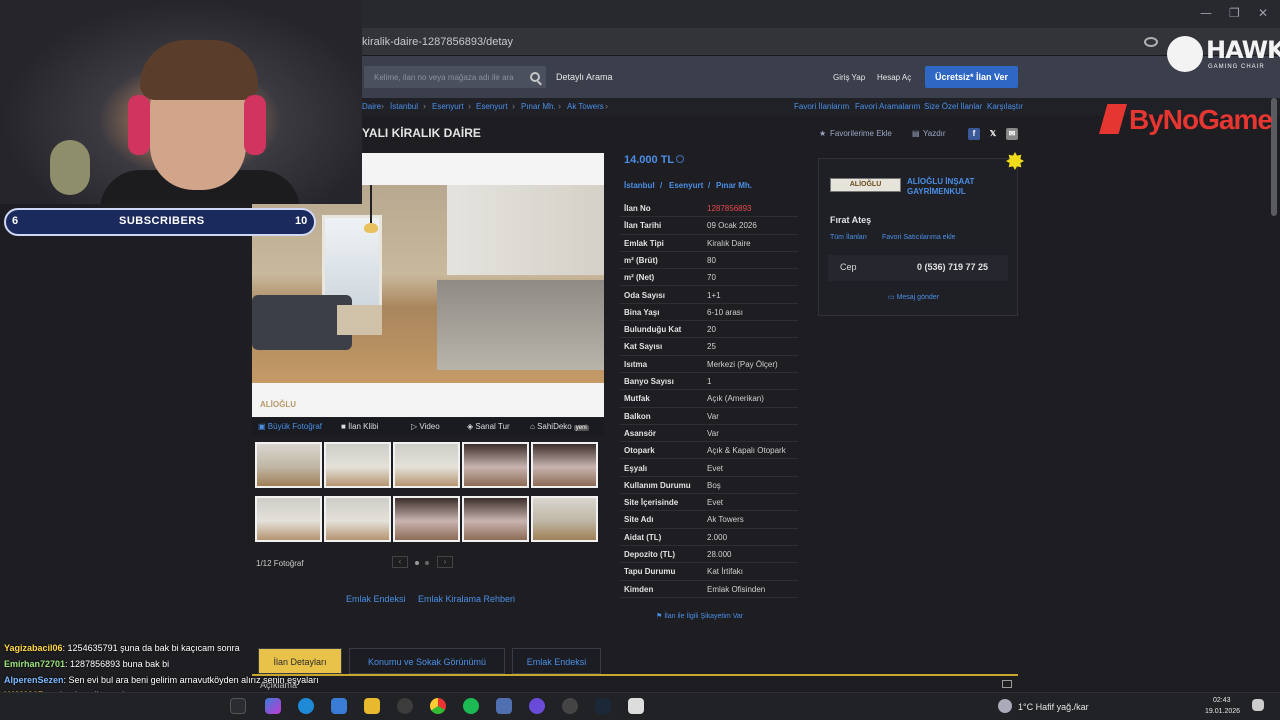 Image resolution: width=1280 pixels, height=720 pixels. I want to click on bynogame-brand: ByNoGame, so click(1201, 119).